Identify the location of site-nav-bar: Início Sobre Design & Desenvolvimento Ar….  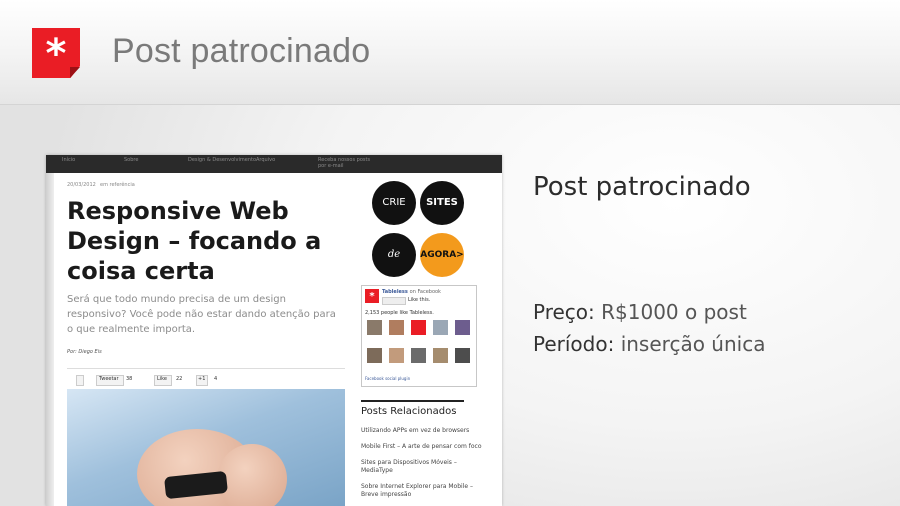
(274, 164).